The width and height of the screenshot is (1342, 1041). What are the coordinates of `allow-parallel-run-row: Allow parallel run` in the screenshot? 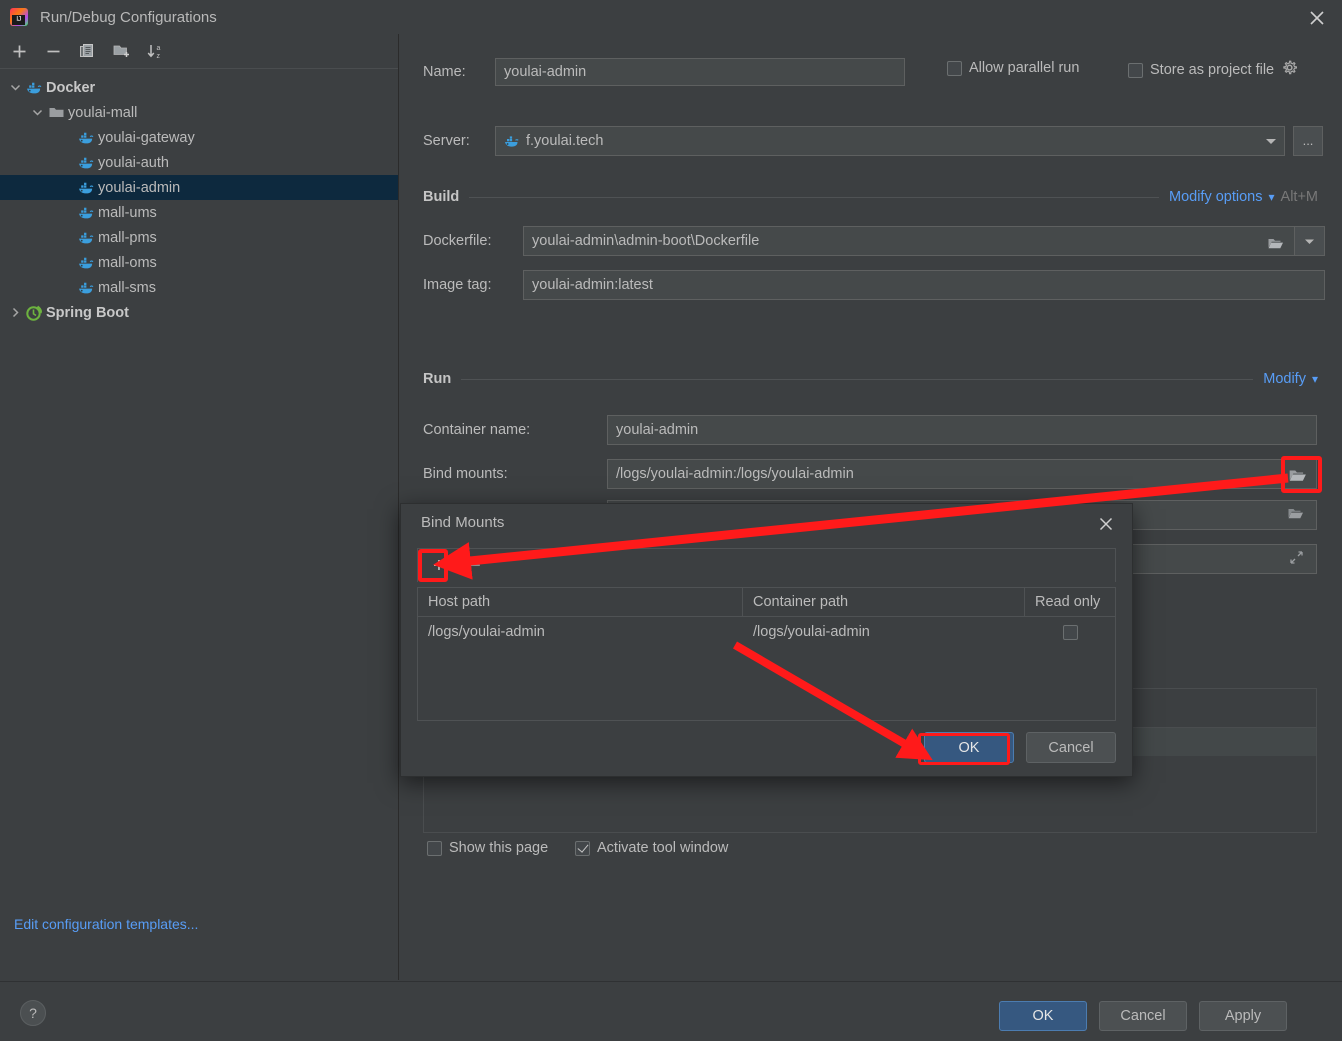 It's located at (1013, 68).